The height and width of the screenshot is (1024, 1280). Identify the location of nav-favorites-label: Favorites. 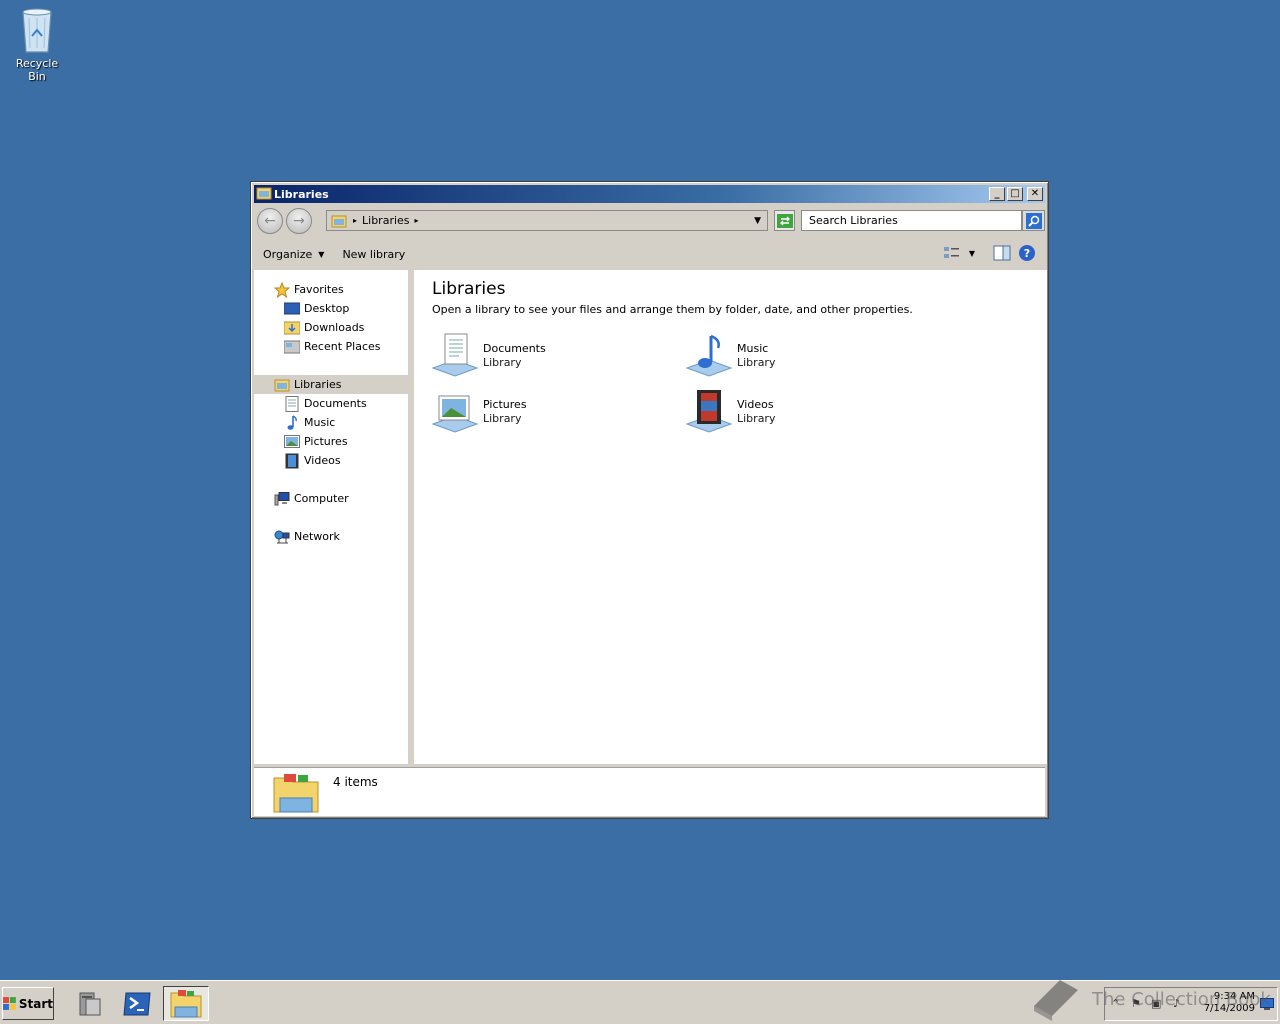
(319, 289).